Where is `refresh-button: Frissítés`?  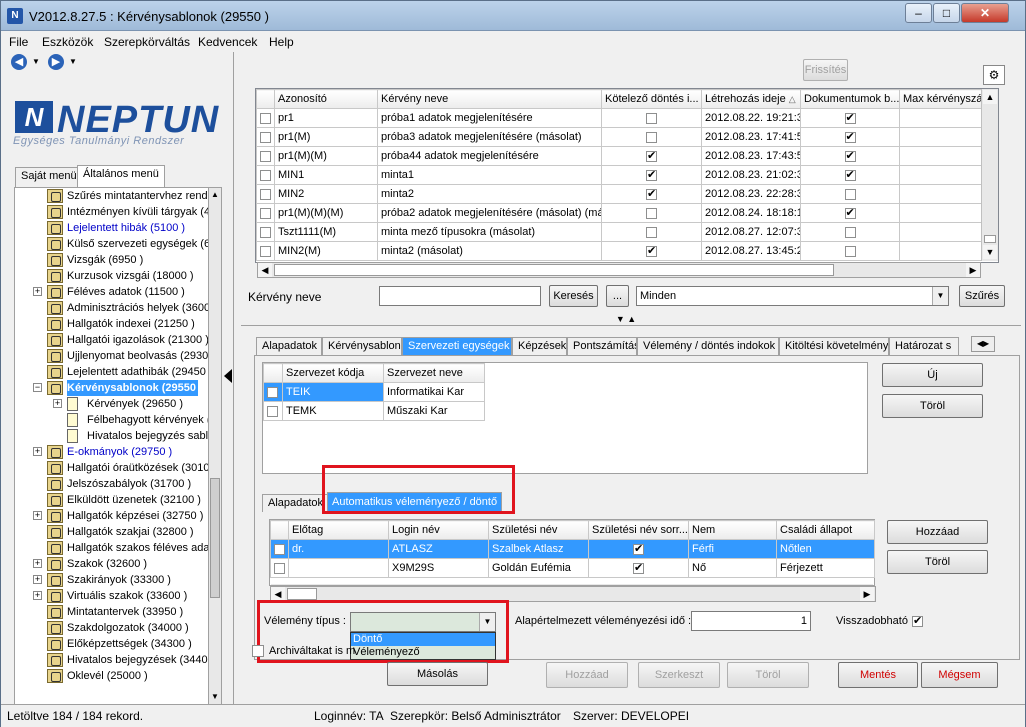
refresh-button: Frissítés is located at coordinates (825, 70).